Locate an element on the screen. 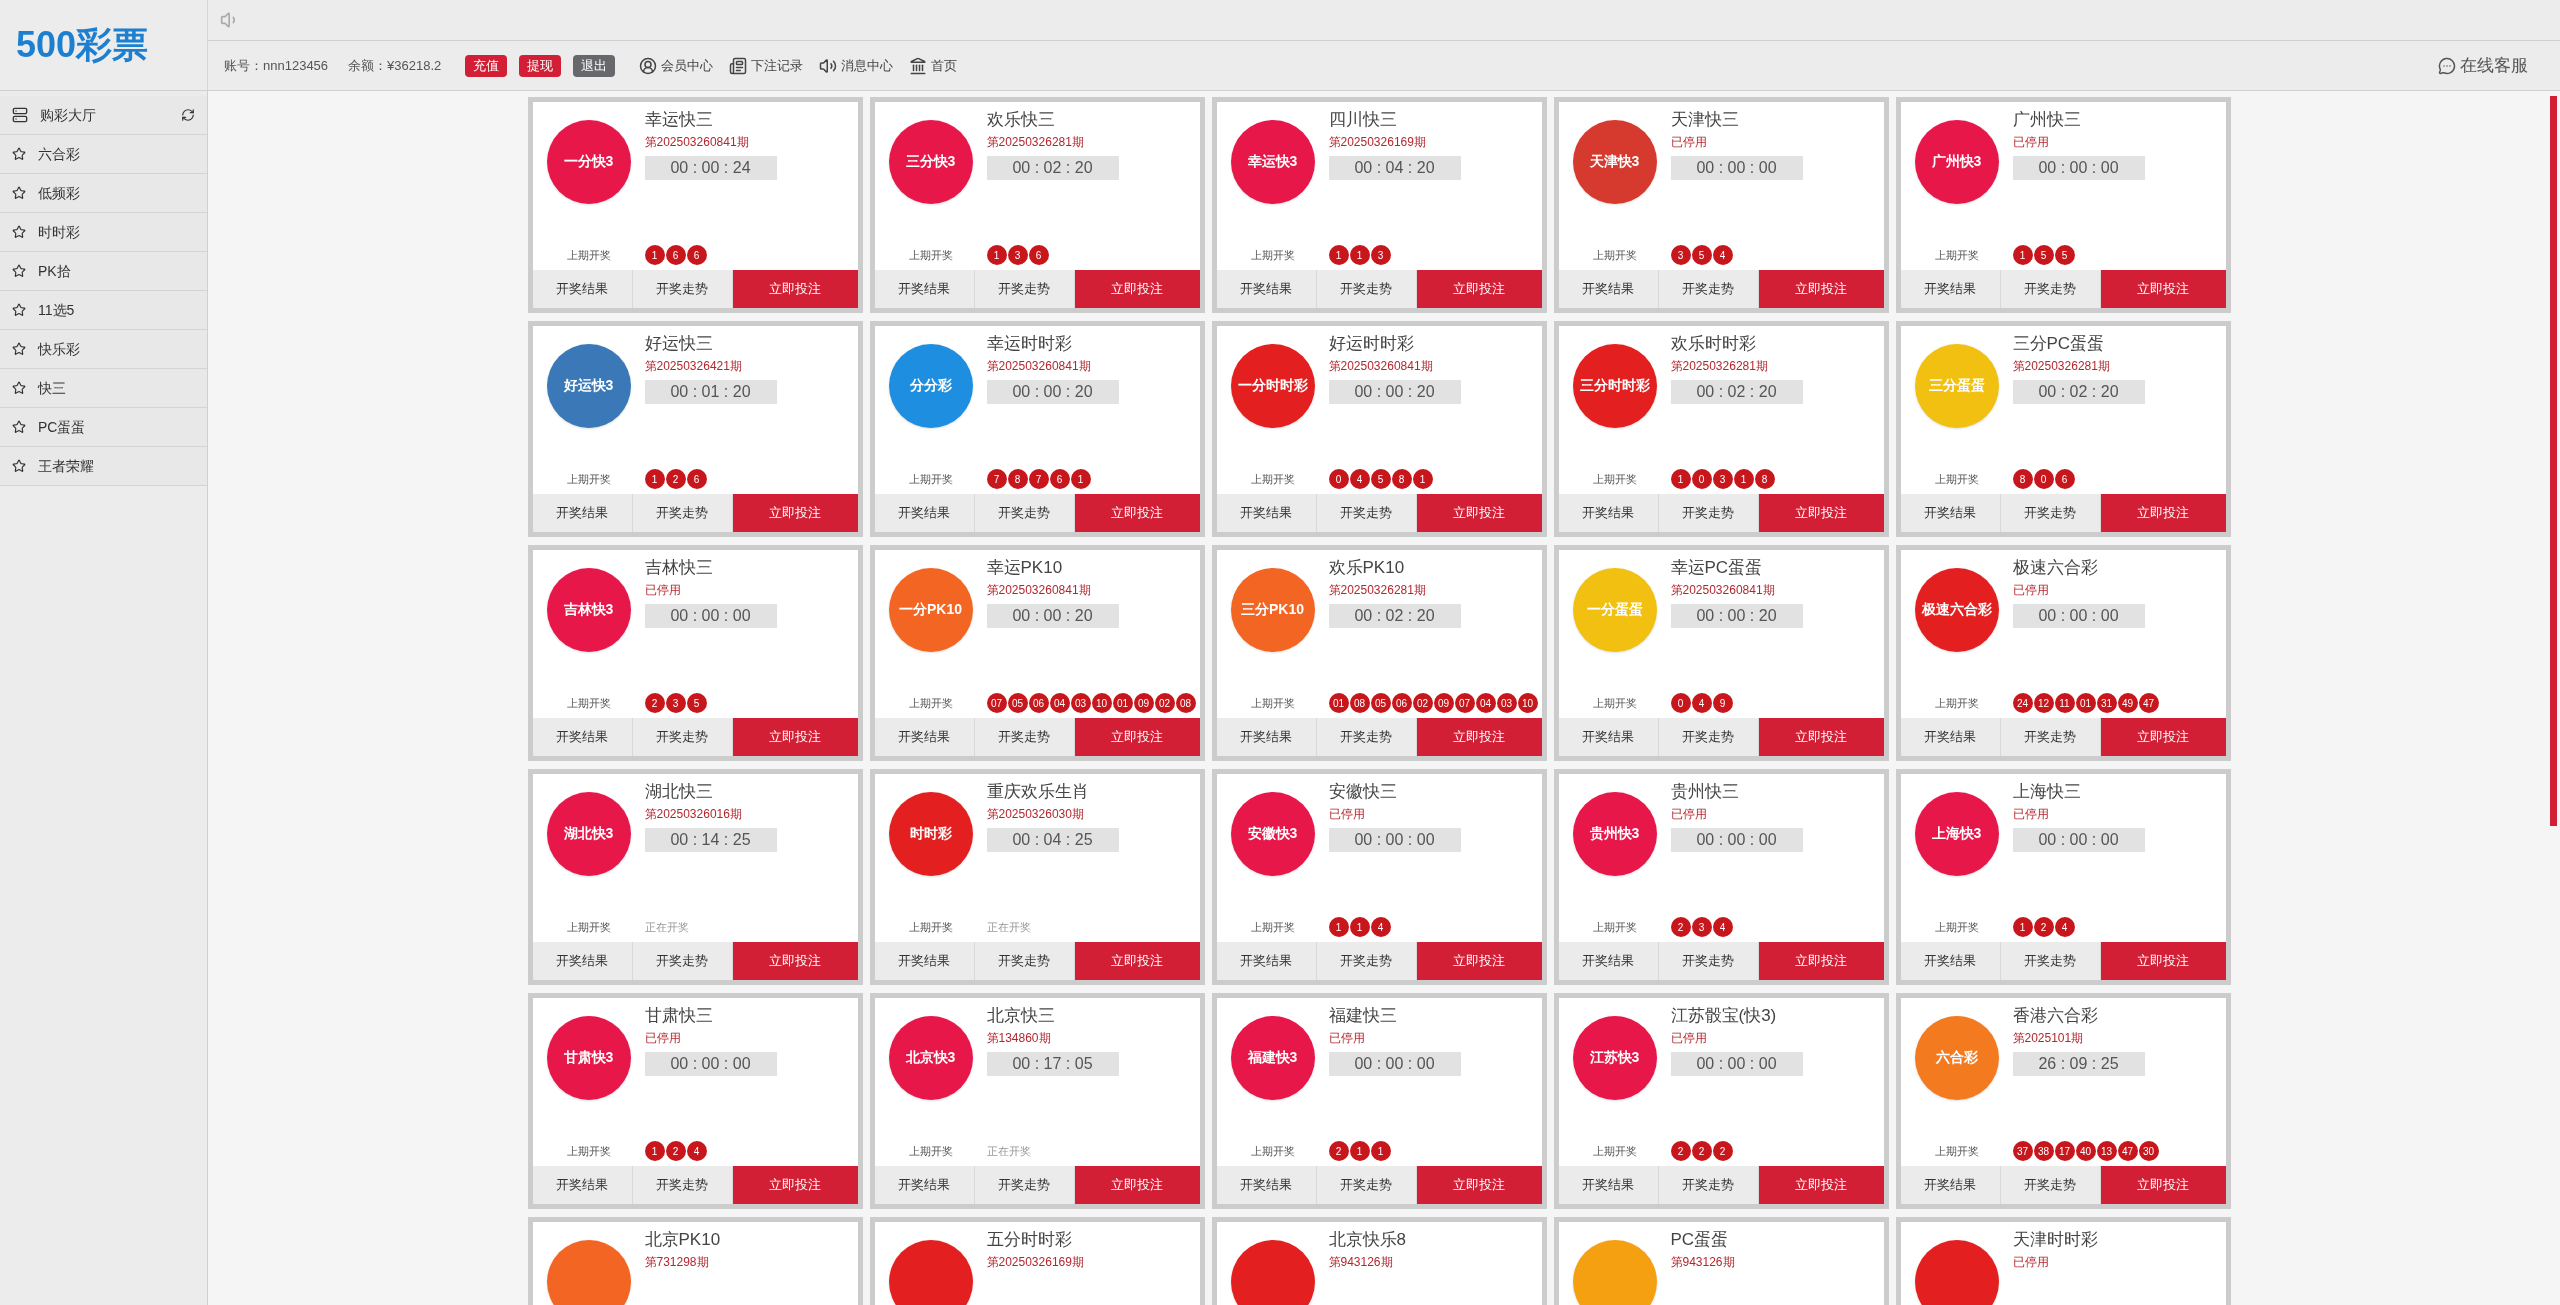 This screenshot has height=1305, width=2560. game-title: 江苏骰宝(快3) is located at coordinates (1724, 1016).